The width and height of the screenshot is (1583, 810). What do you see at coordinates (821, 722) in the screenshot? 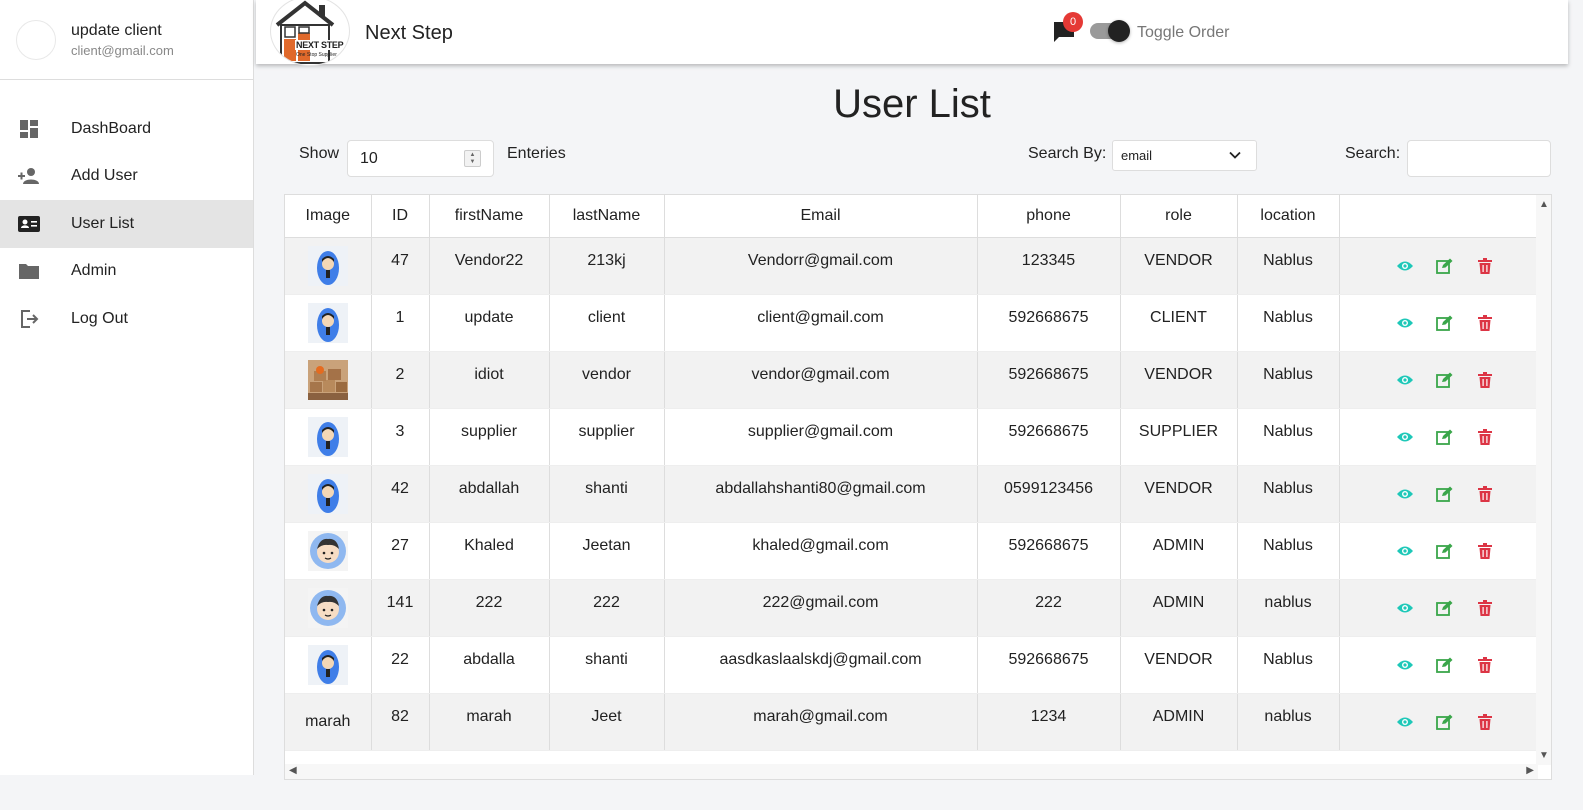
I see `cell-email: marah@gmail.com` at bounding box center [821, 722].